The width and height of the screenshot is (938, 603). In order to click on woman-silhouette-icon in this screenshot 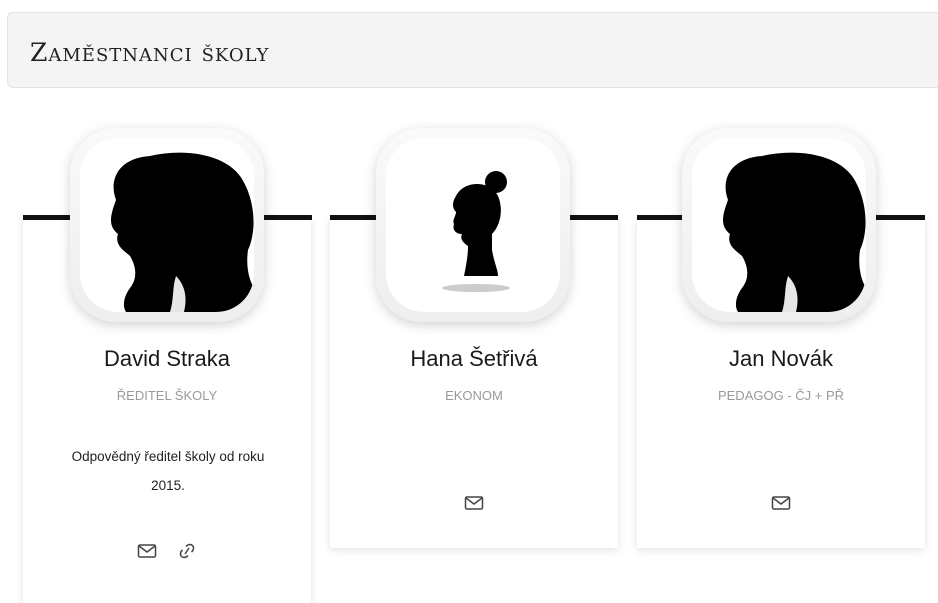, I will do `click(476, 231)`.